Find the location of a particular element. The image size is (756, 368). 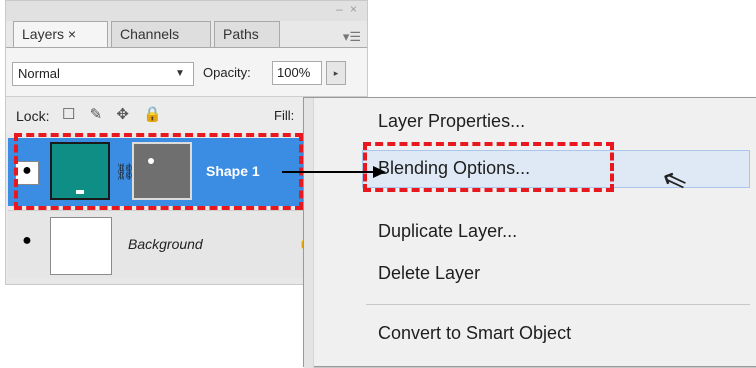

opacity-slider-button: ▸ is located at coordinates (336, 73).